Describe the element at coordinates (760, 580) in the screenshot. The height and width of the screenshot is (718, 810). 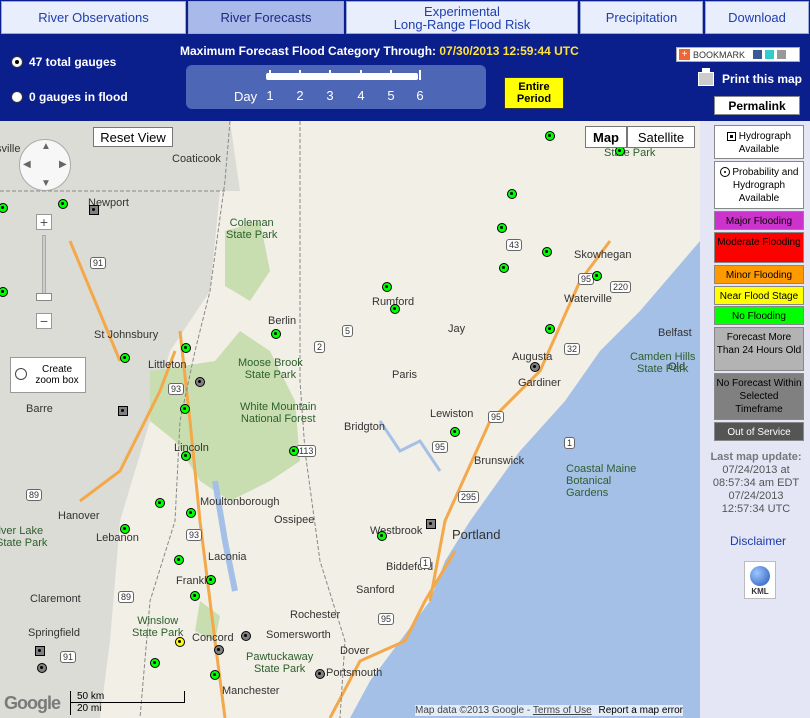
I see `kml-download-button: KML` at that location.